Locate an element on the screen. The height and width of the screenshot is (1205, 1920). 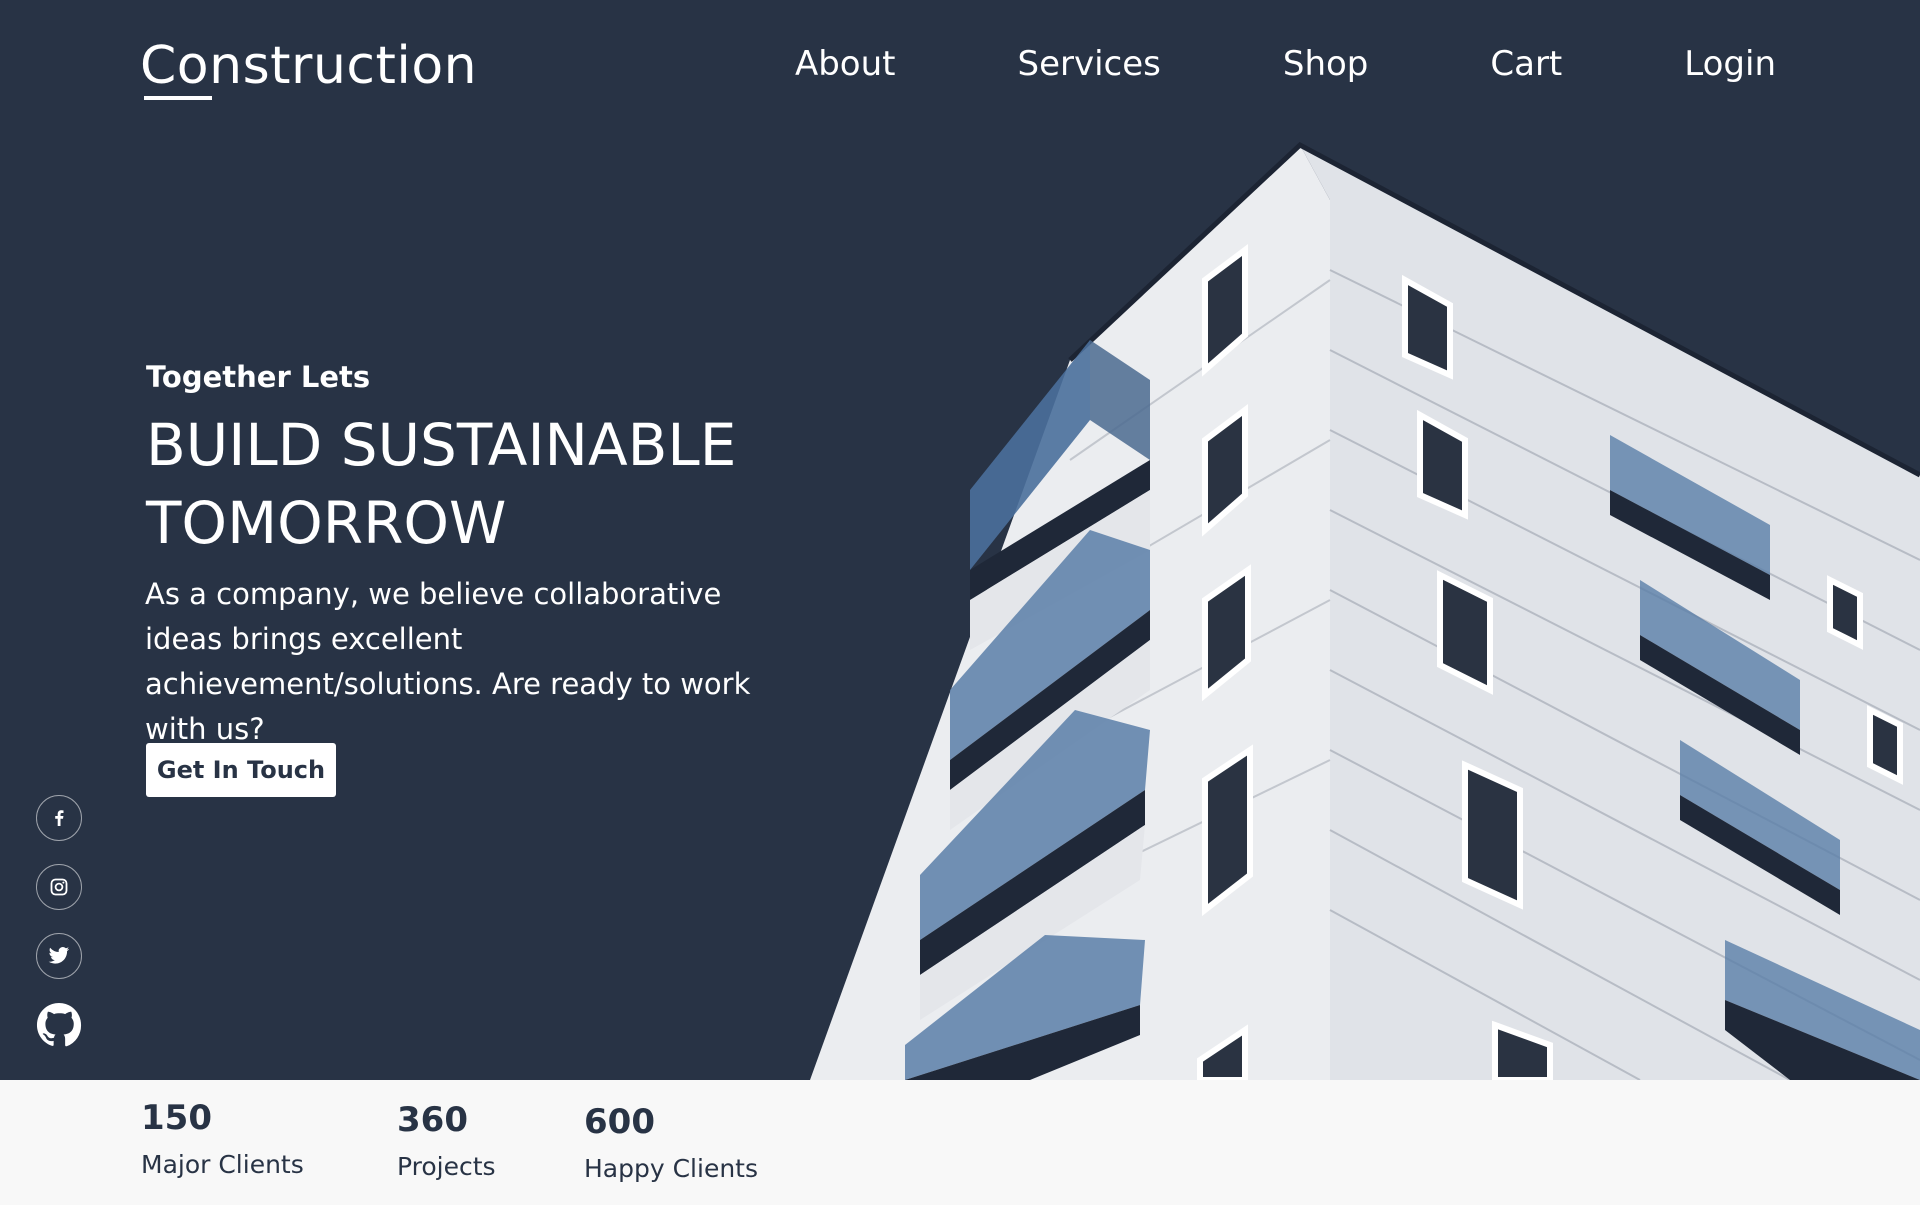
github-icon is located at coordinates (59, 1024).